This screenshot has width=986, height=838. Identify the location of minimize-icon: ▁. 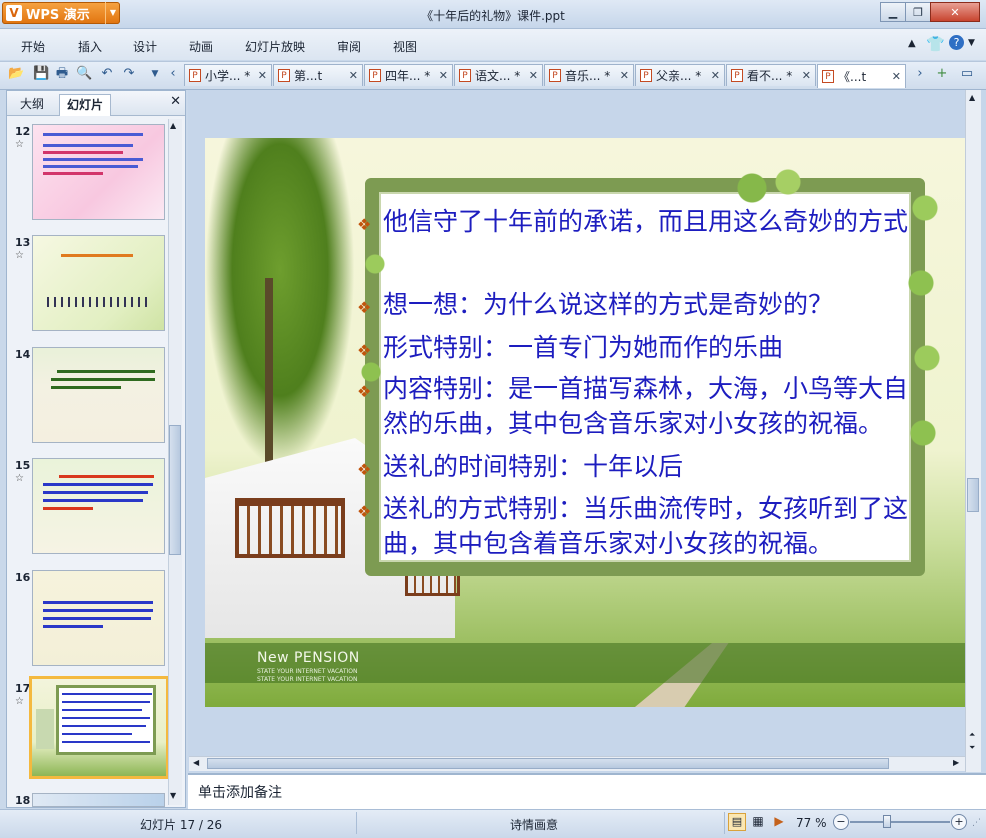
(893, 12).